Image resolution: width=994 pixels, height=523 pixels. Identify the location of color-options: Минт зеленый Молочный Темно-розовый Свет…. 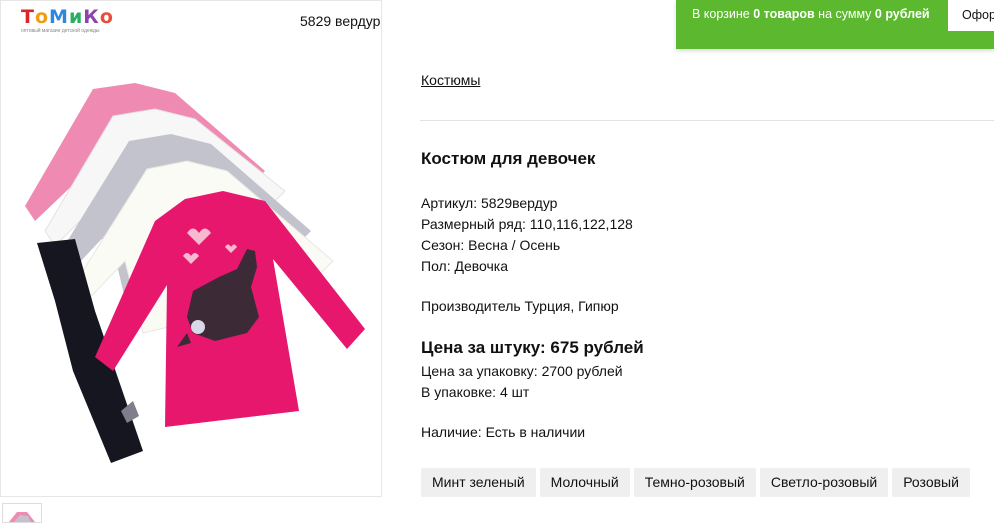
(695, 482).